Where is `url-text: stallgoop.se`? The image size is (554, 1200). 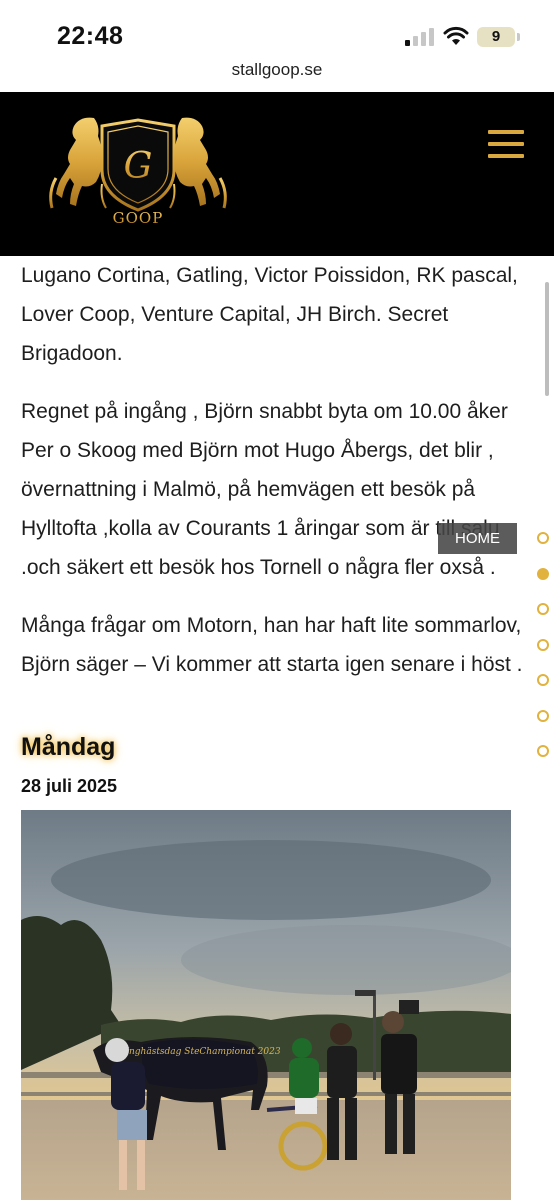
url-text: stallgoop.se is located at coordinates (277, 69).